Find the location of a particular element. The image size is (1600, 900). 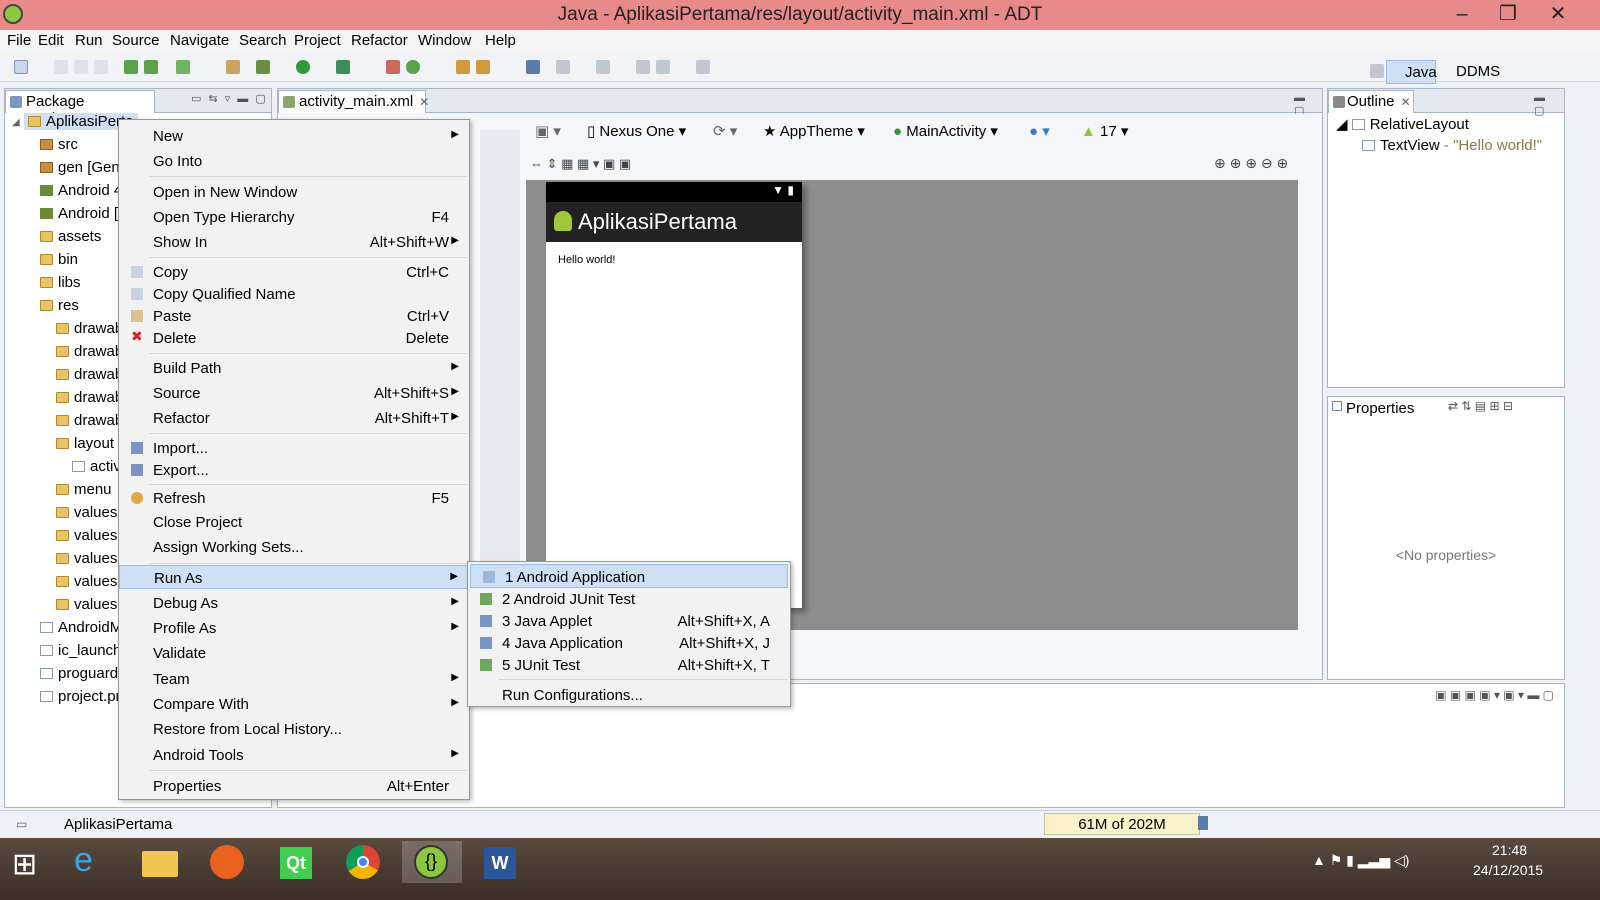

forward-icon is located at coordinates (703, 67).